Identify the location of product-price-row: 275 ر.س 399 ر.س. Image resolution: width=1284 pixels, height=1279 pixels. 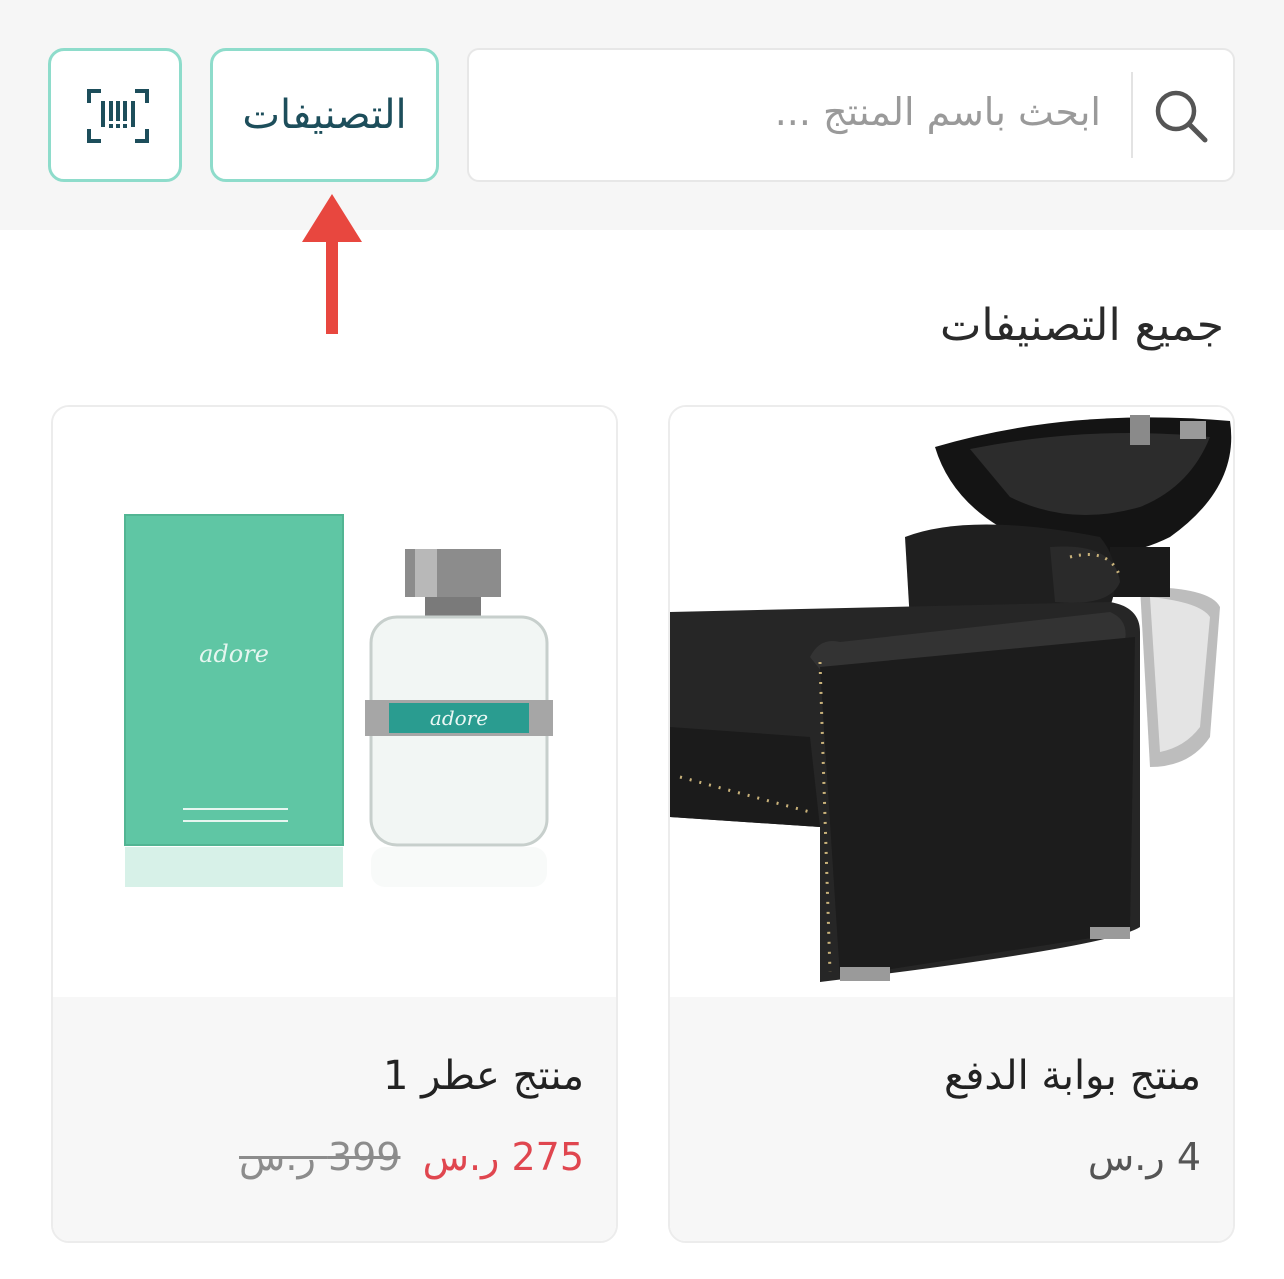
(411, 1157).